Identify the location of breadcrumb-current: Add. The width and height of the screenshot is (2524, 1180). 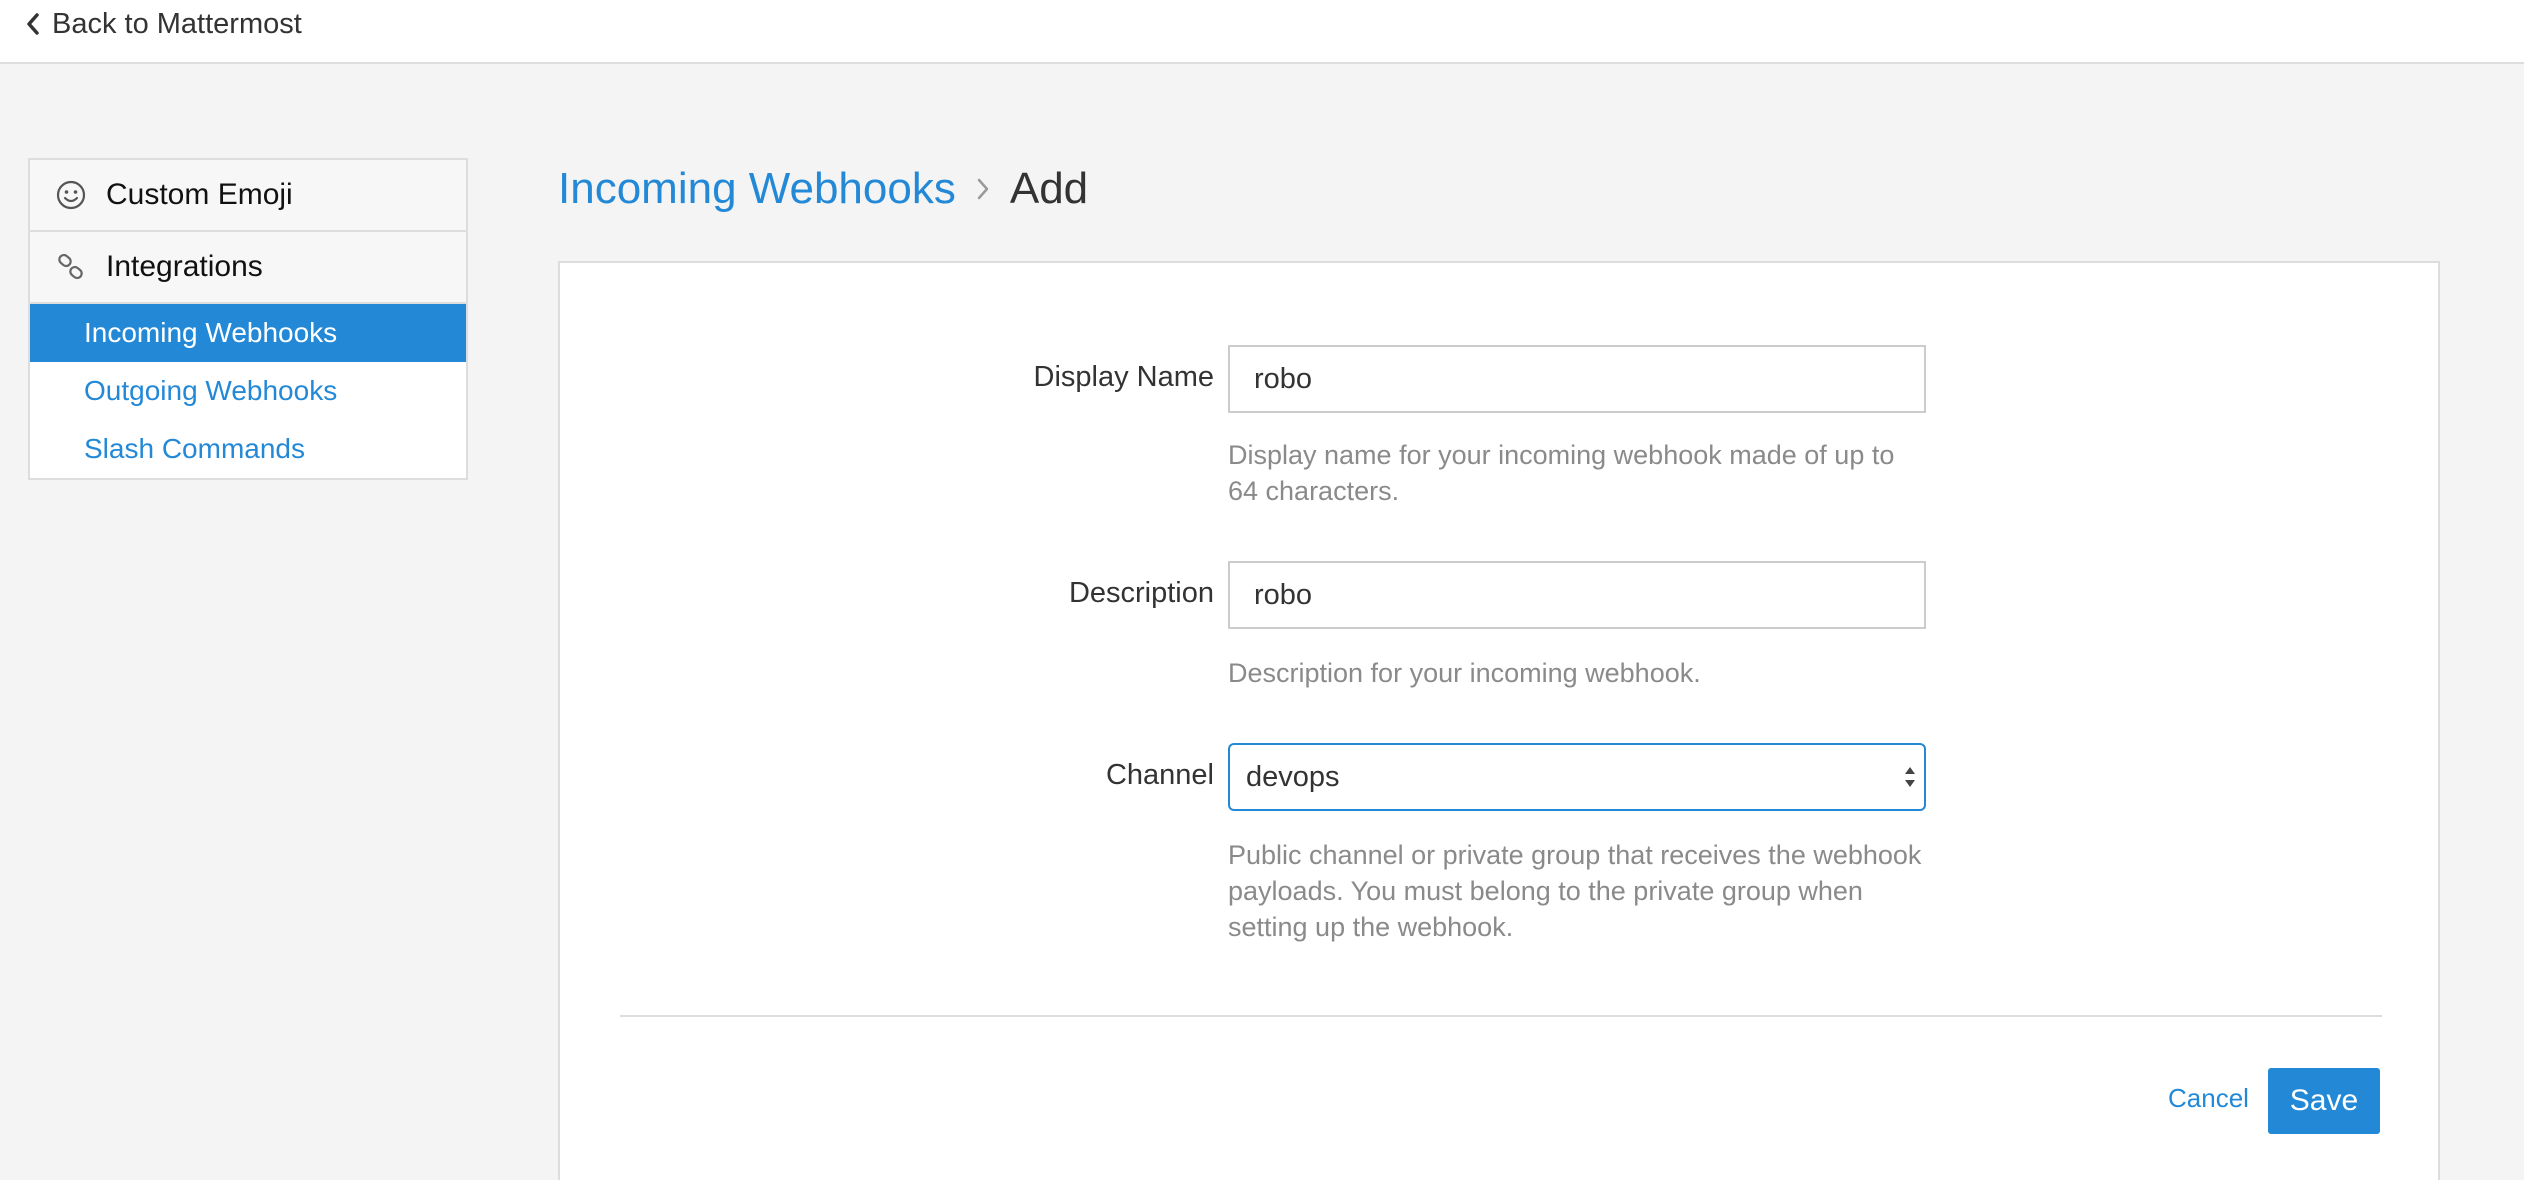
(1049, 188).